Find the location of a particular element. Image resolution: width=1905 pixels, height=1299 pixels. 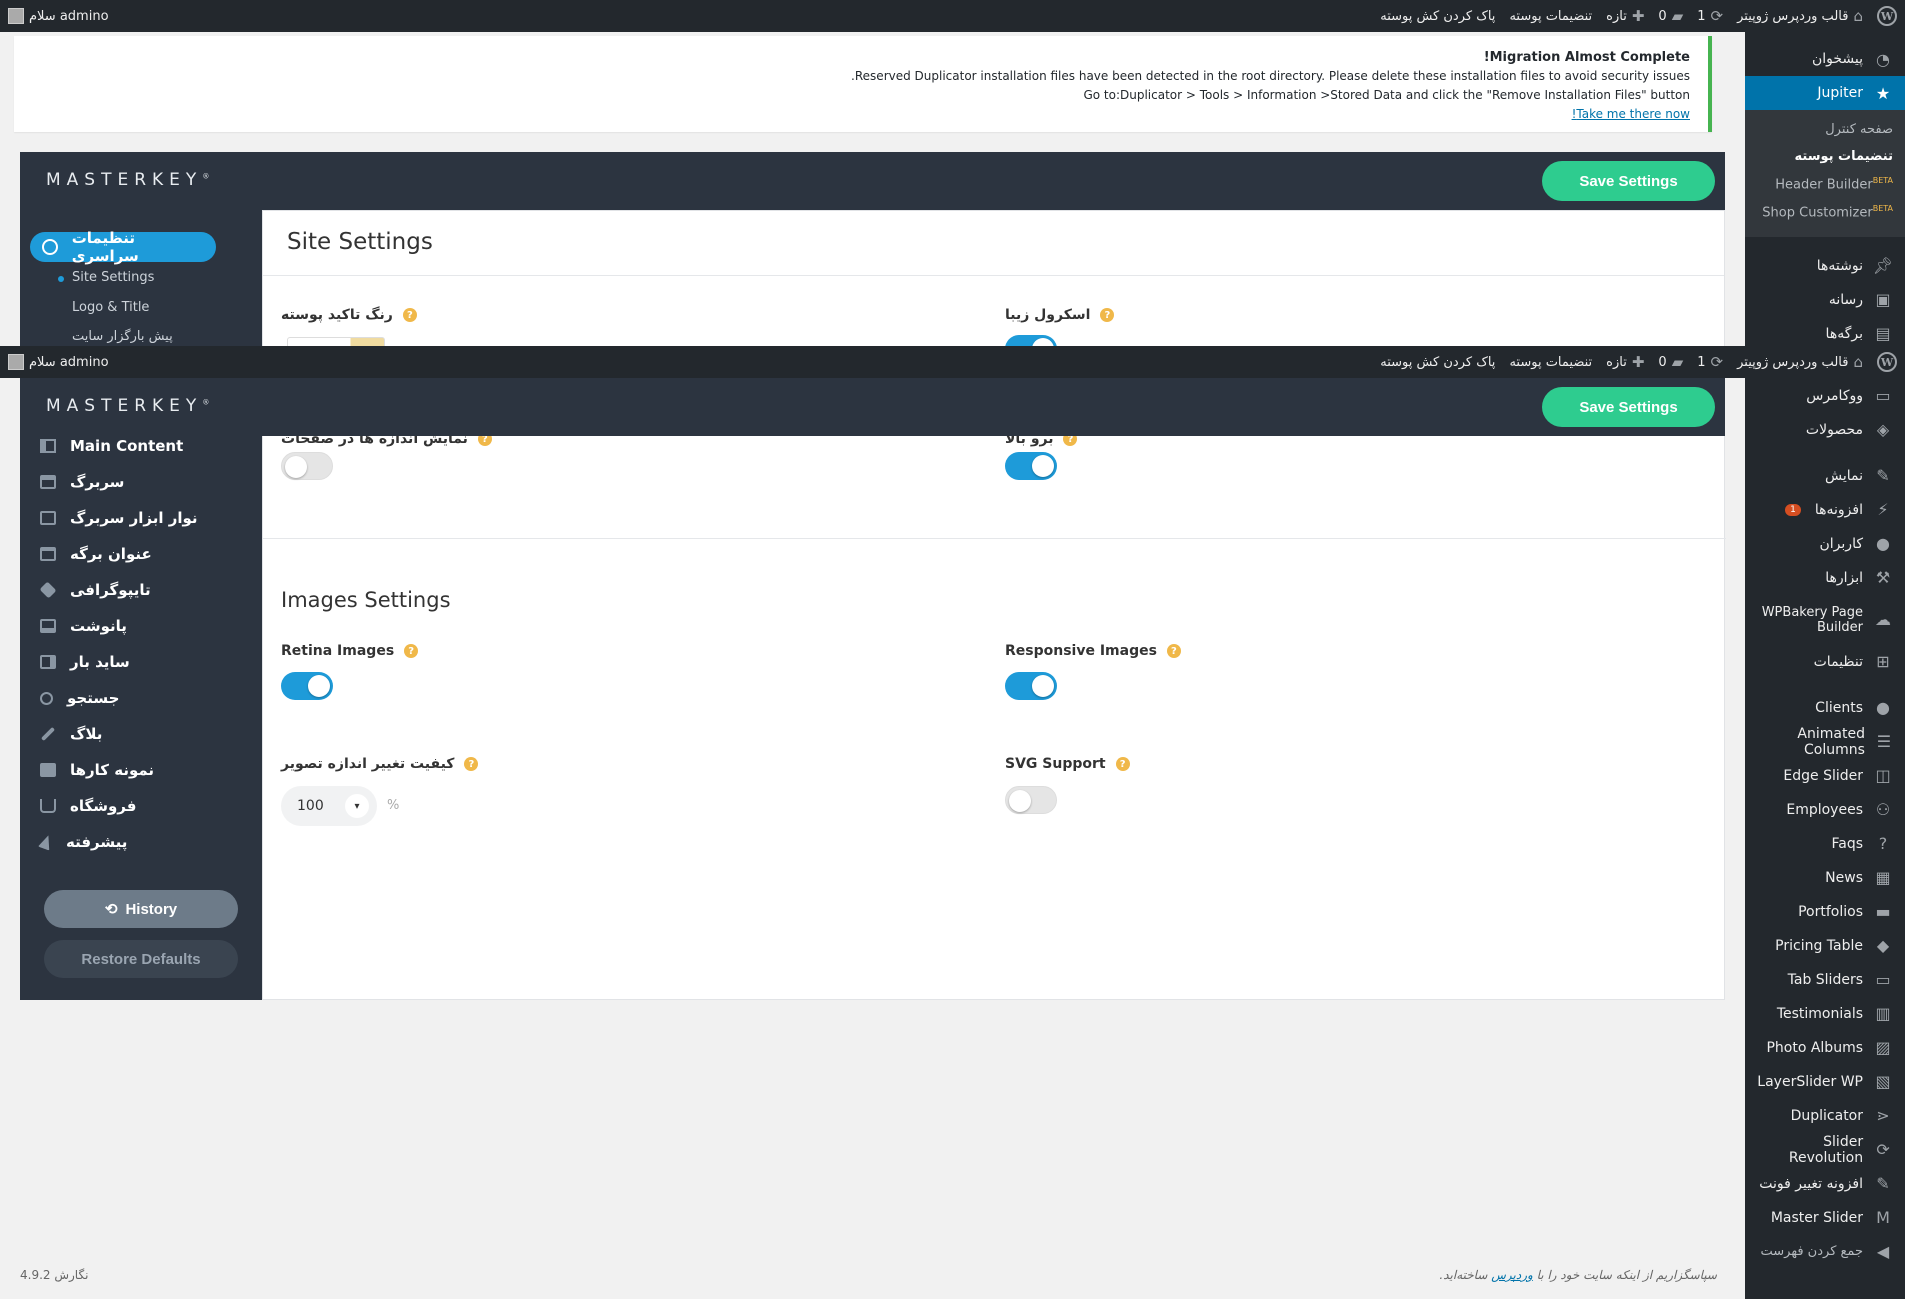

sidebar-item-header-toolbar: نوار ابزار سربرگ is located at coordinates (140, 518).